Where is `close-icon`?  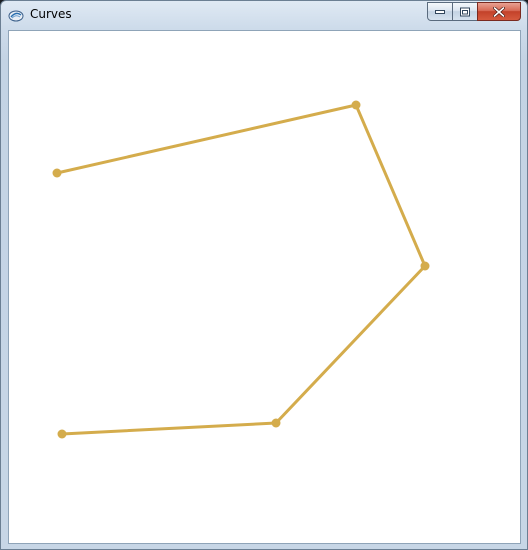
close-icon is located at coordinates (499, 11).